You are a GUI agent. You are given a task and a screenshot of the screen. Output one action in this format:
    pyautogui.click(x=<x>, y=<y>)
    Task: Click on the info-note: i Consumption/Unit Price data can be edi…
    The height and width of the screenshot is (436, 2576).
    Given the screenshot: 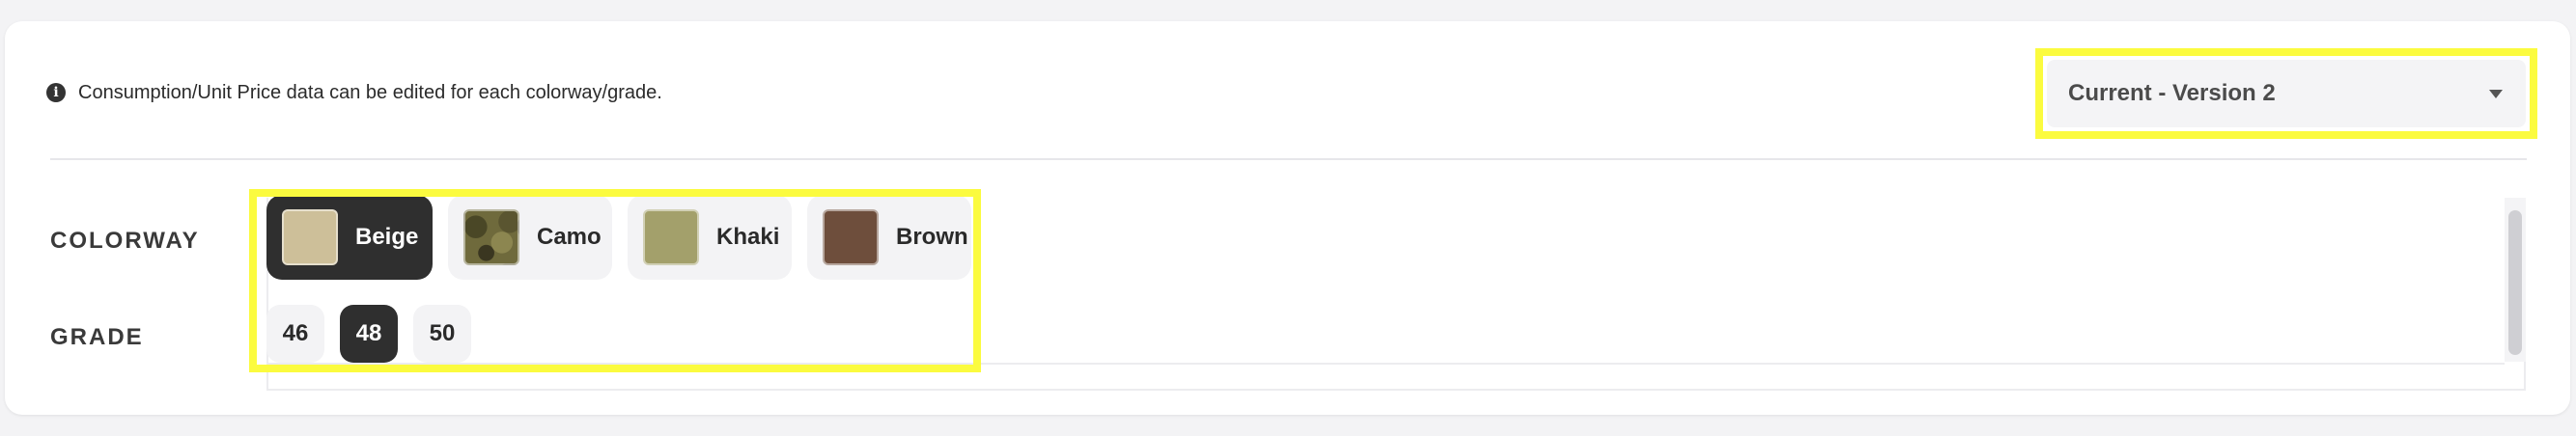 What is the action you would take?
    pyautogui.click(x=354, y=92)
    